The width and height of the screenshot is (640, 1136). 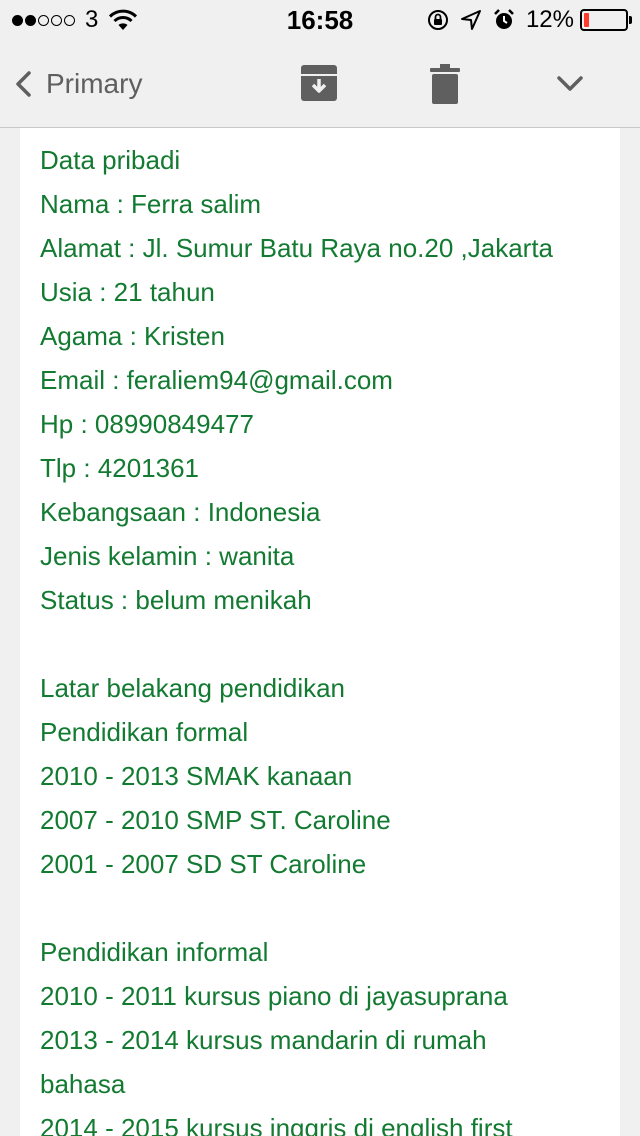 I want to click on back-label: Primary, so click(x=94, y=83).